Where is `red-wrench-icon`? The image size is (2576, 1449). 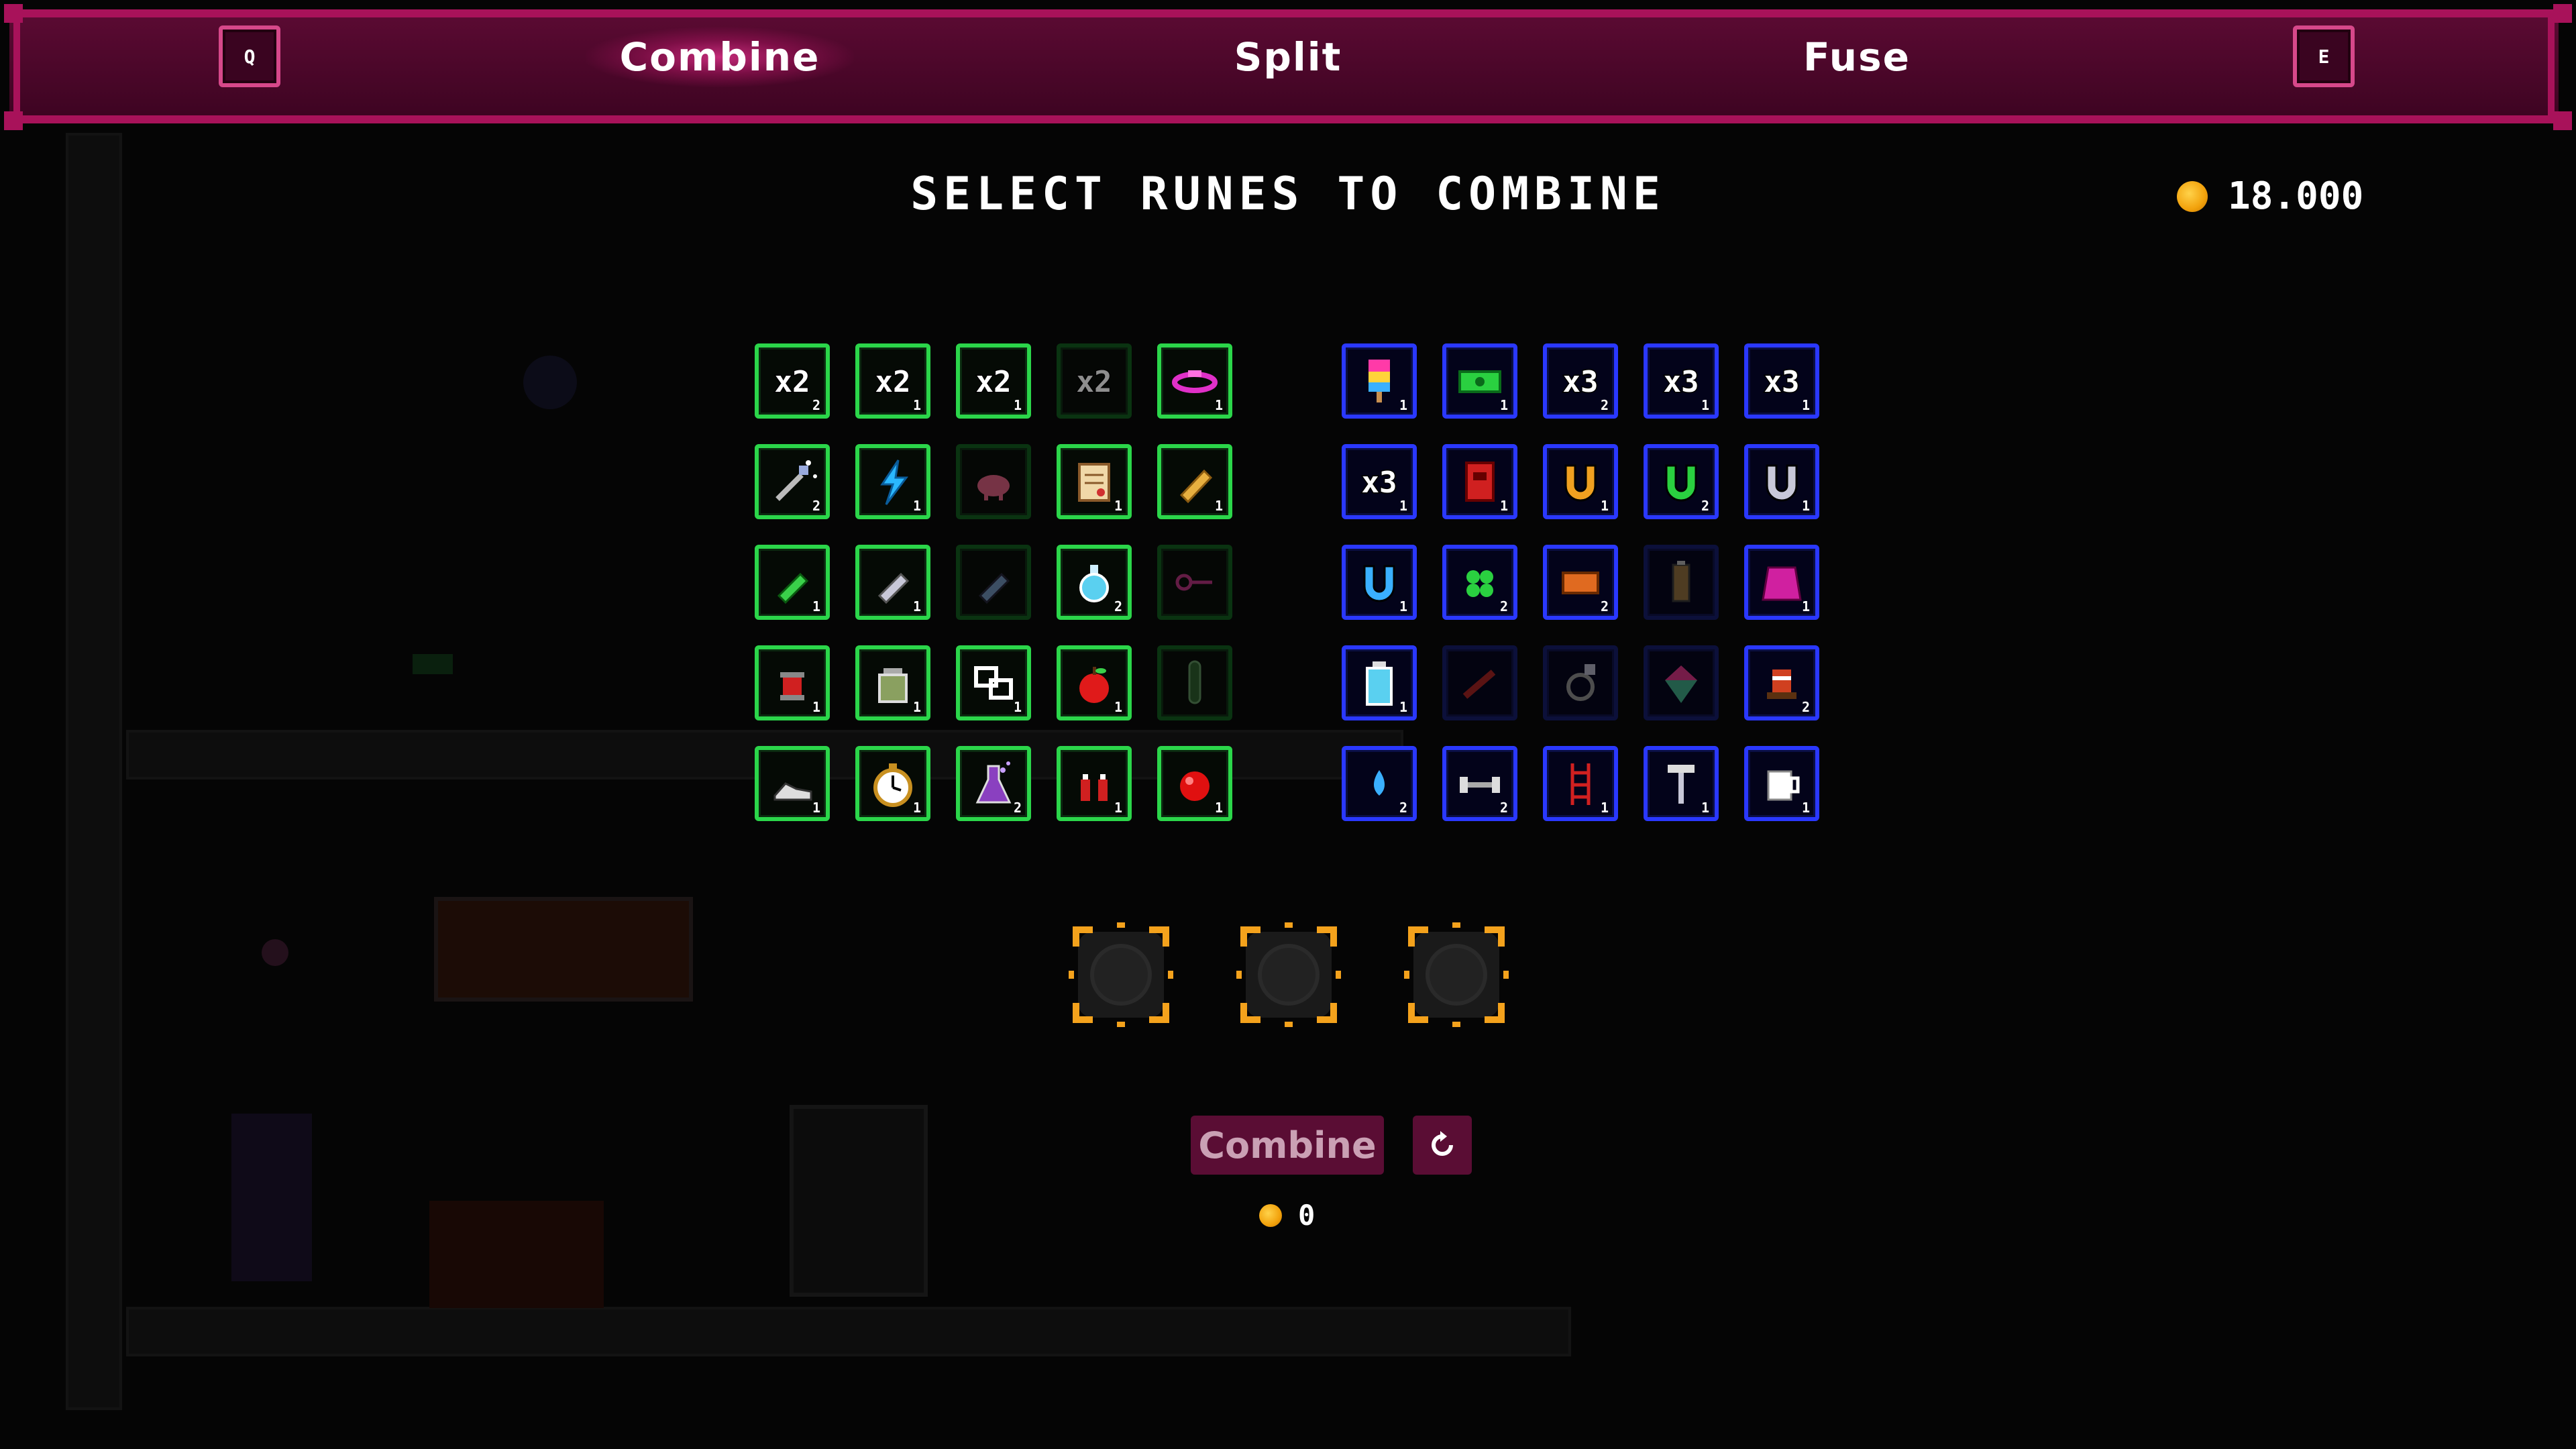 red-wrench-icon is located at coordinates (1479, 684).